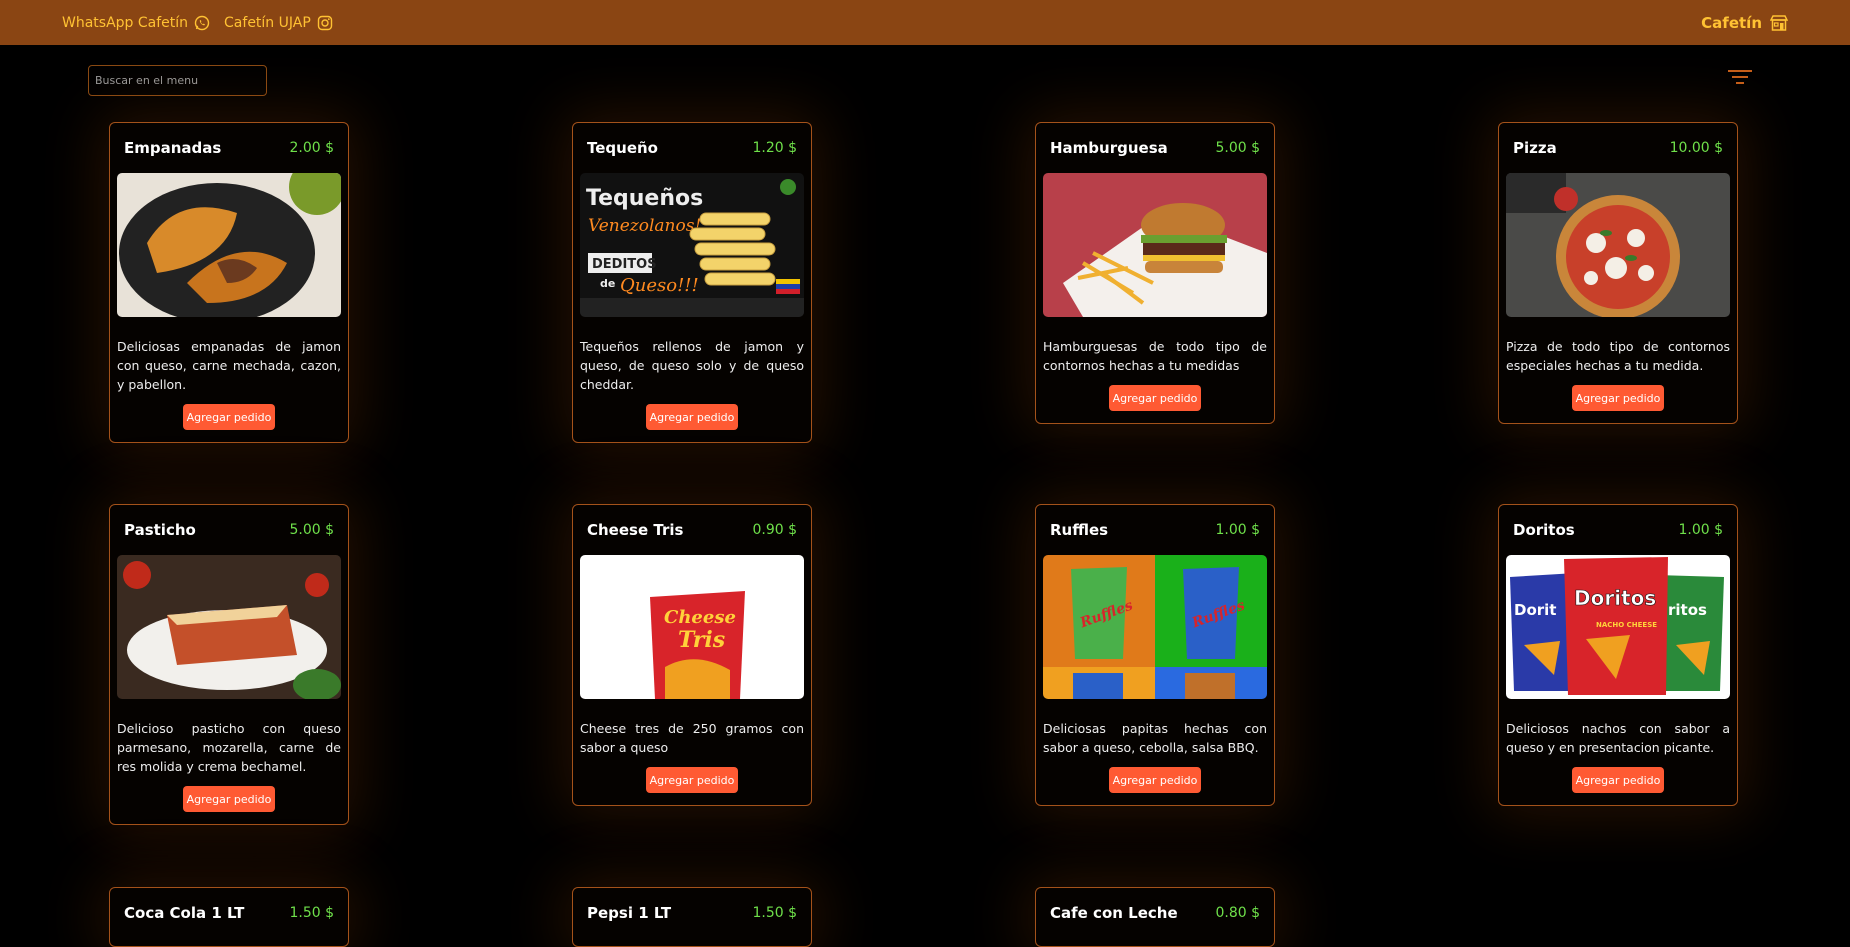 The width and height of the screenshot is (1850, 947). Describe the element at coordinates (624, 264) in the screenshot. I see `image-text: DEDITOS` at that location.